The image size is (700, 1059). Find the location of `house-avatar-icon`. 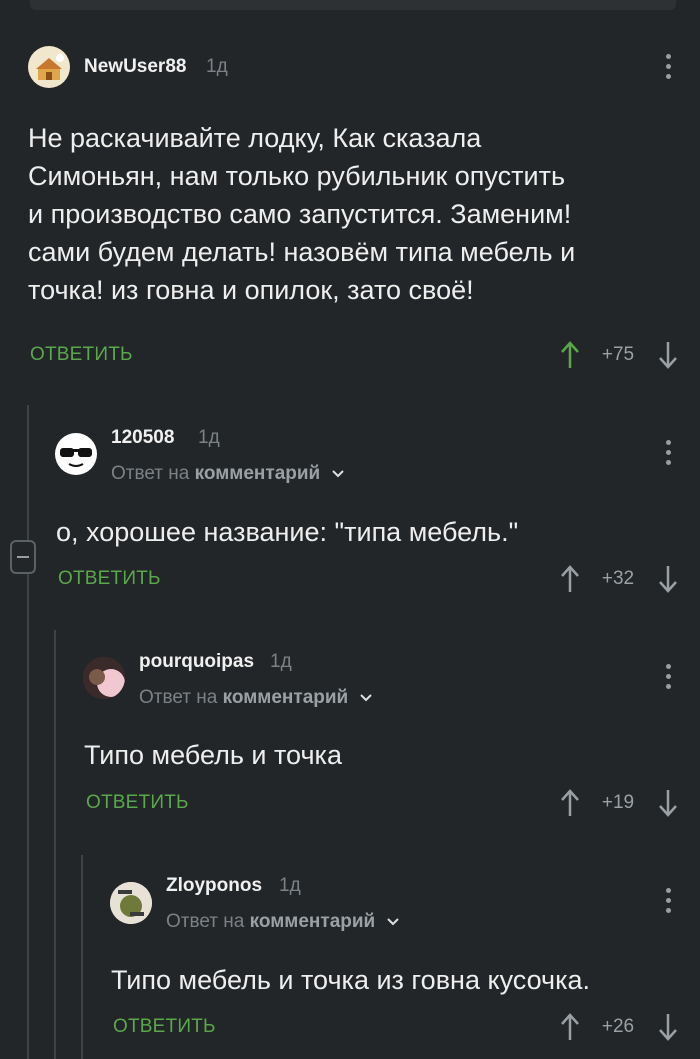

house-avatar-icon is located at coordinates (50, 67).